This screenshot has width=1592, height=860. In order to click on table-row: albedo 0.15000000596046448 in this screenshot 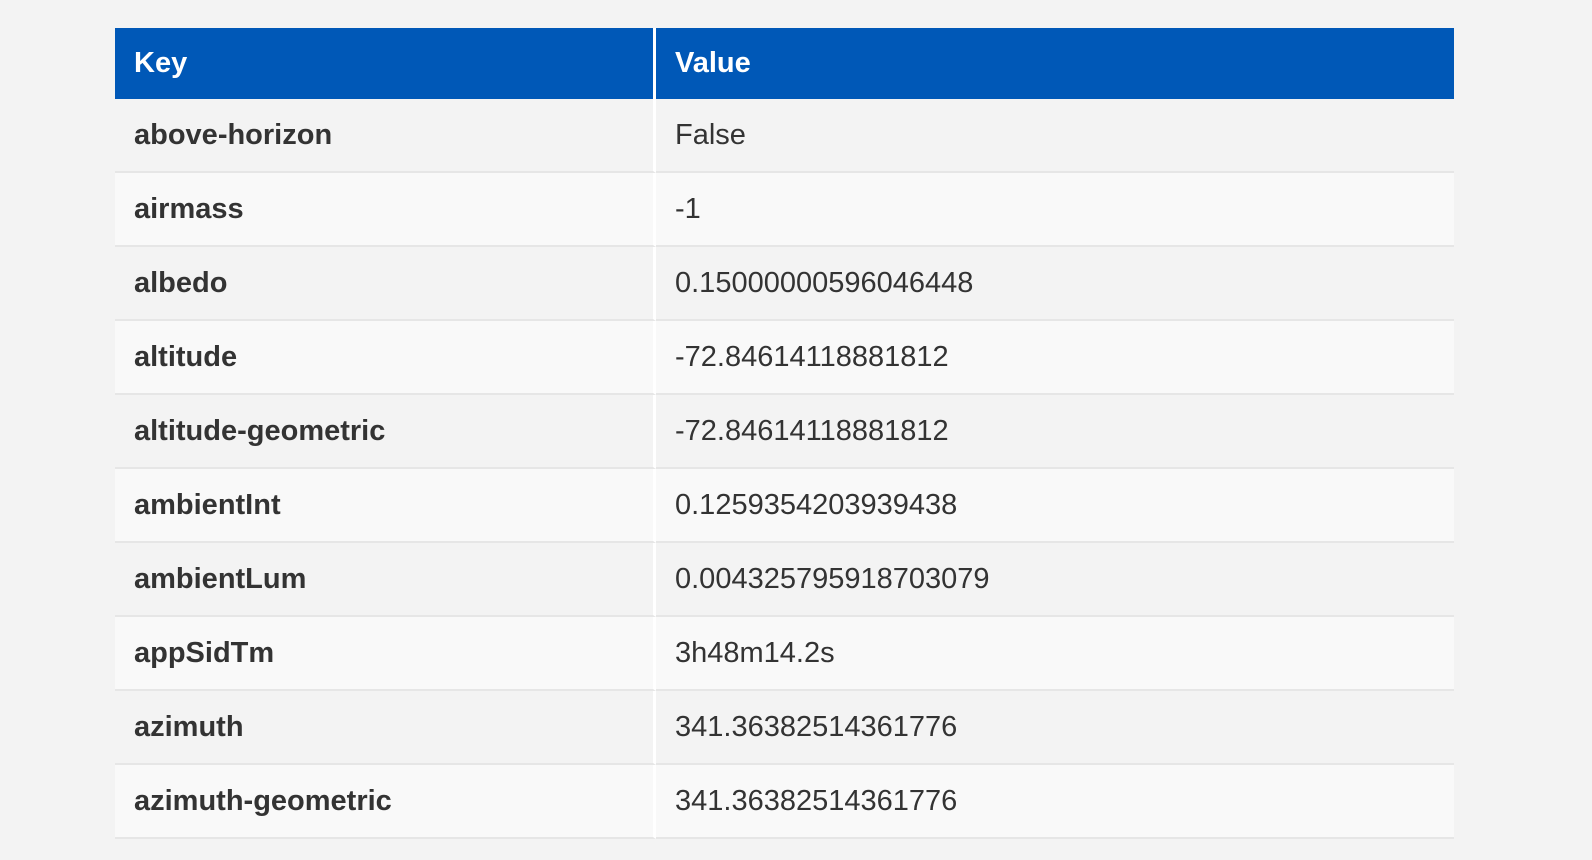, I will do `click(784, 284)`.